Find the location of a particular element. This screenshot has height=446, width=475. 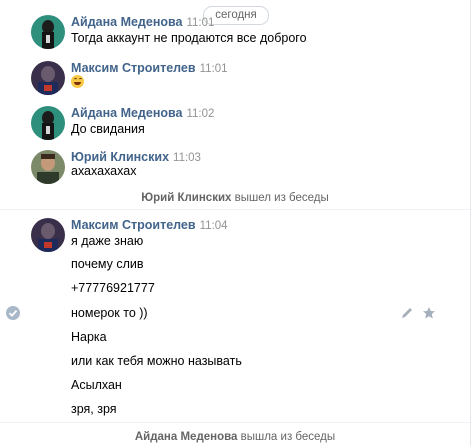

service-message: Юрий Клинских вышел из беседы is located at coordinates (235, 198).